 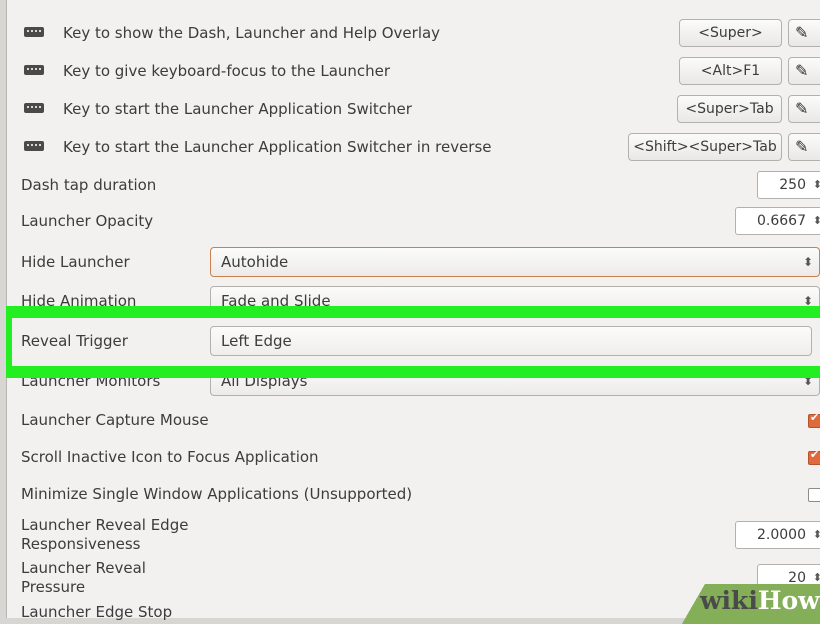 What do you see at coordinates (105, 525) in the screenshot?
I see `edge-responsiveness-line1: Launcher Reveal Edge` at bounding box center [105, 525].